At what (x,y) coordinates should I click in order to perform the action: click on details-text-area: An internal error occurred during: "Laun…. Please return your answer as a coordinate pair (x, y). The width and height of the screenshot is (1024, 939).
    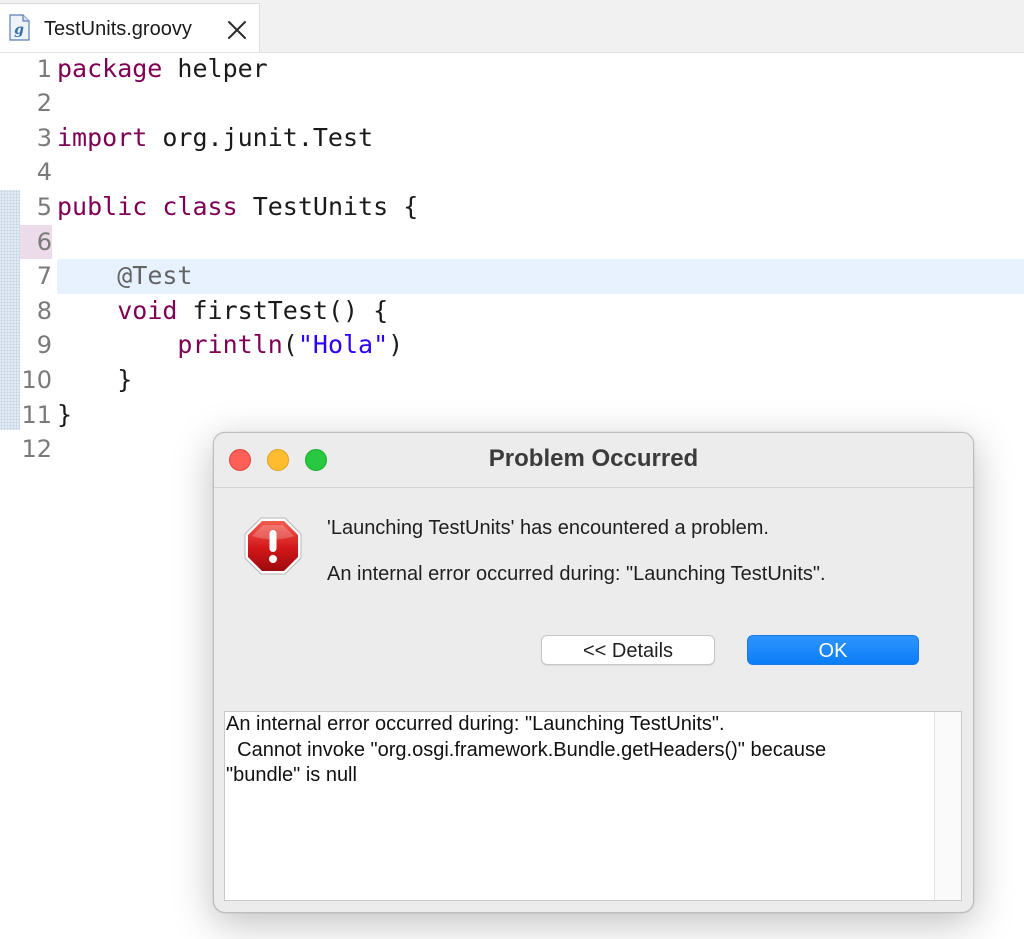
    Looking at the image, I should click on (593, 806).